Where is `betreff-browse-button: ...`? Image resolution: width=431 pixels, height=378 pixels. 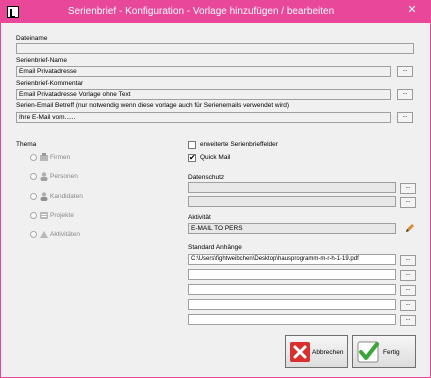 betreff-browse-button: ... is located at coordinates (405, 117).